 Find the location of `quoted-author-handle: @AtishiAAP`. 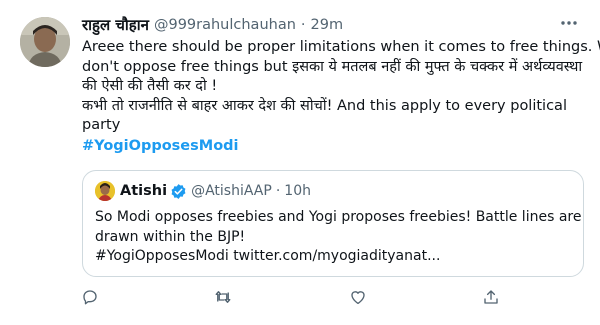

quoted-author-handle: @AtishiAAP is located at coordinates (231, 191).